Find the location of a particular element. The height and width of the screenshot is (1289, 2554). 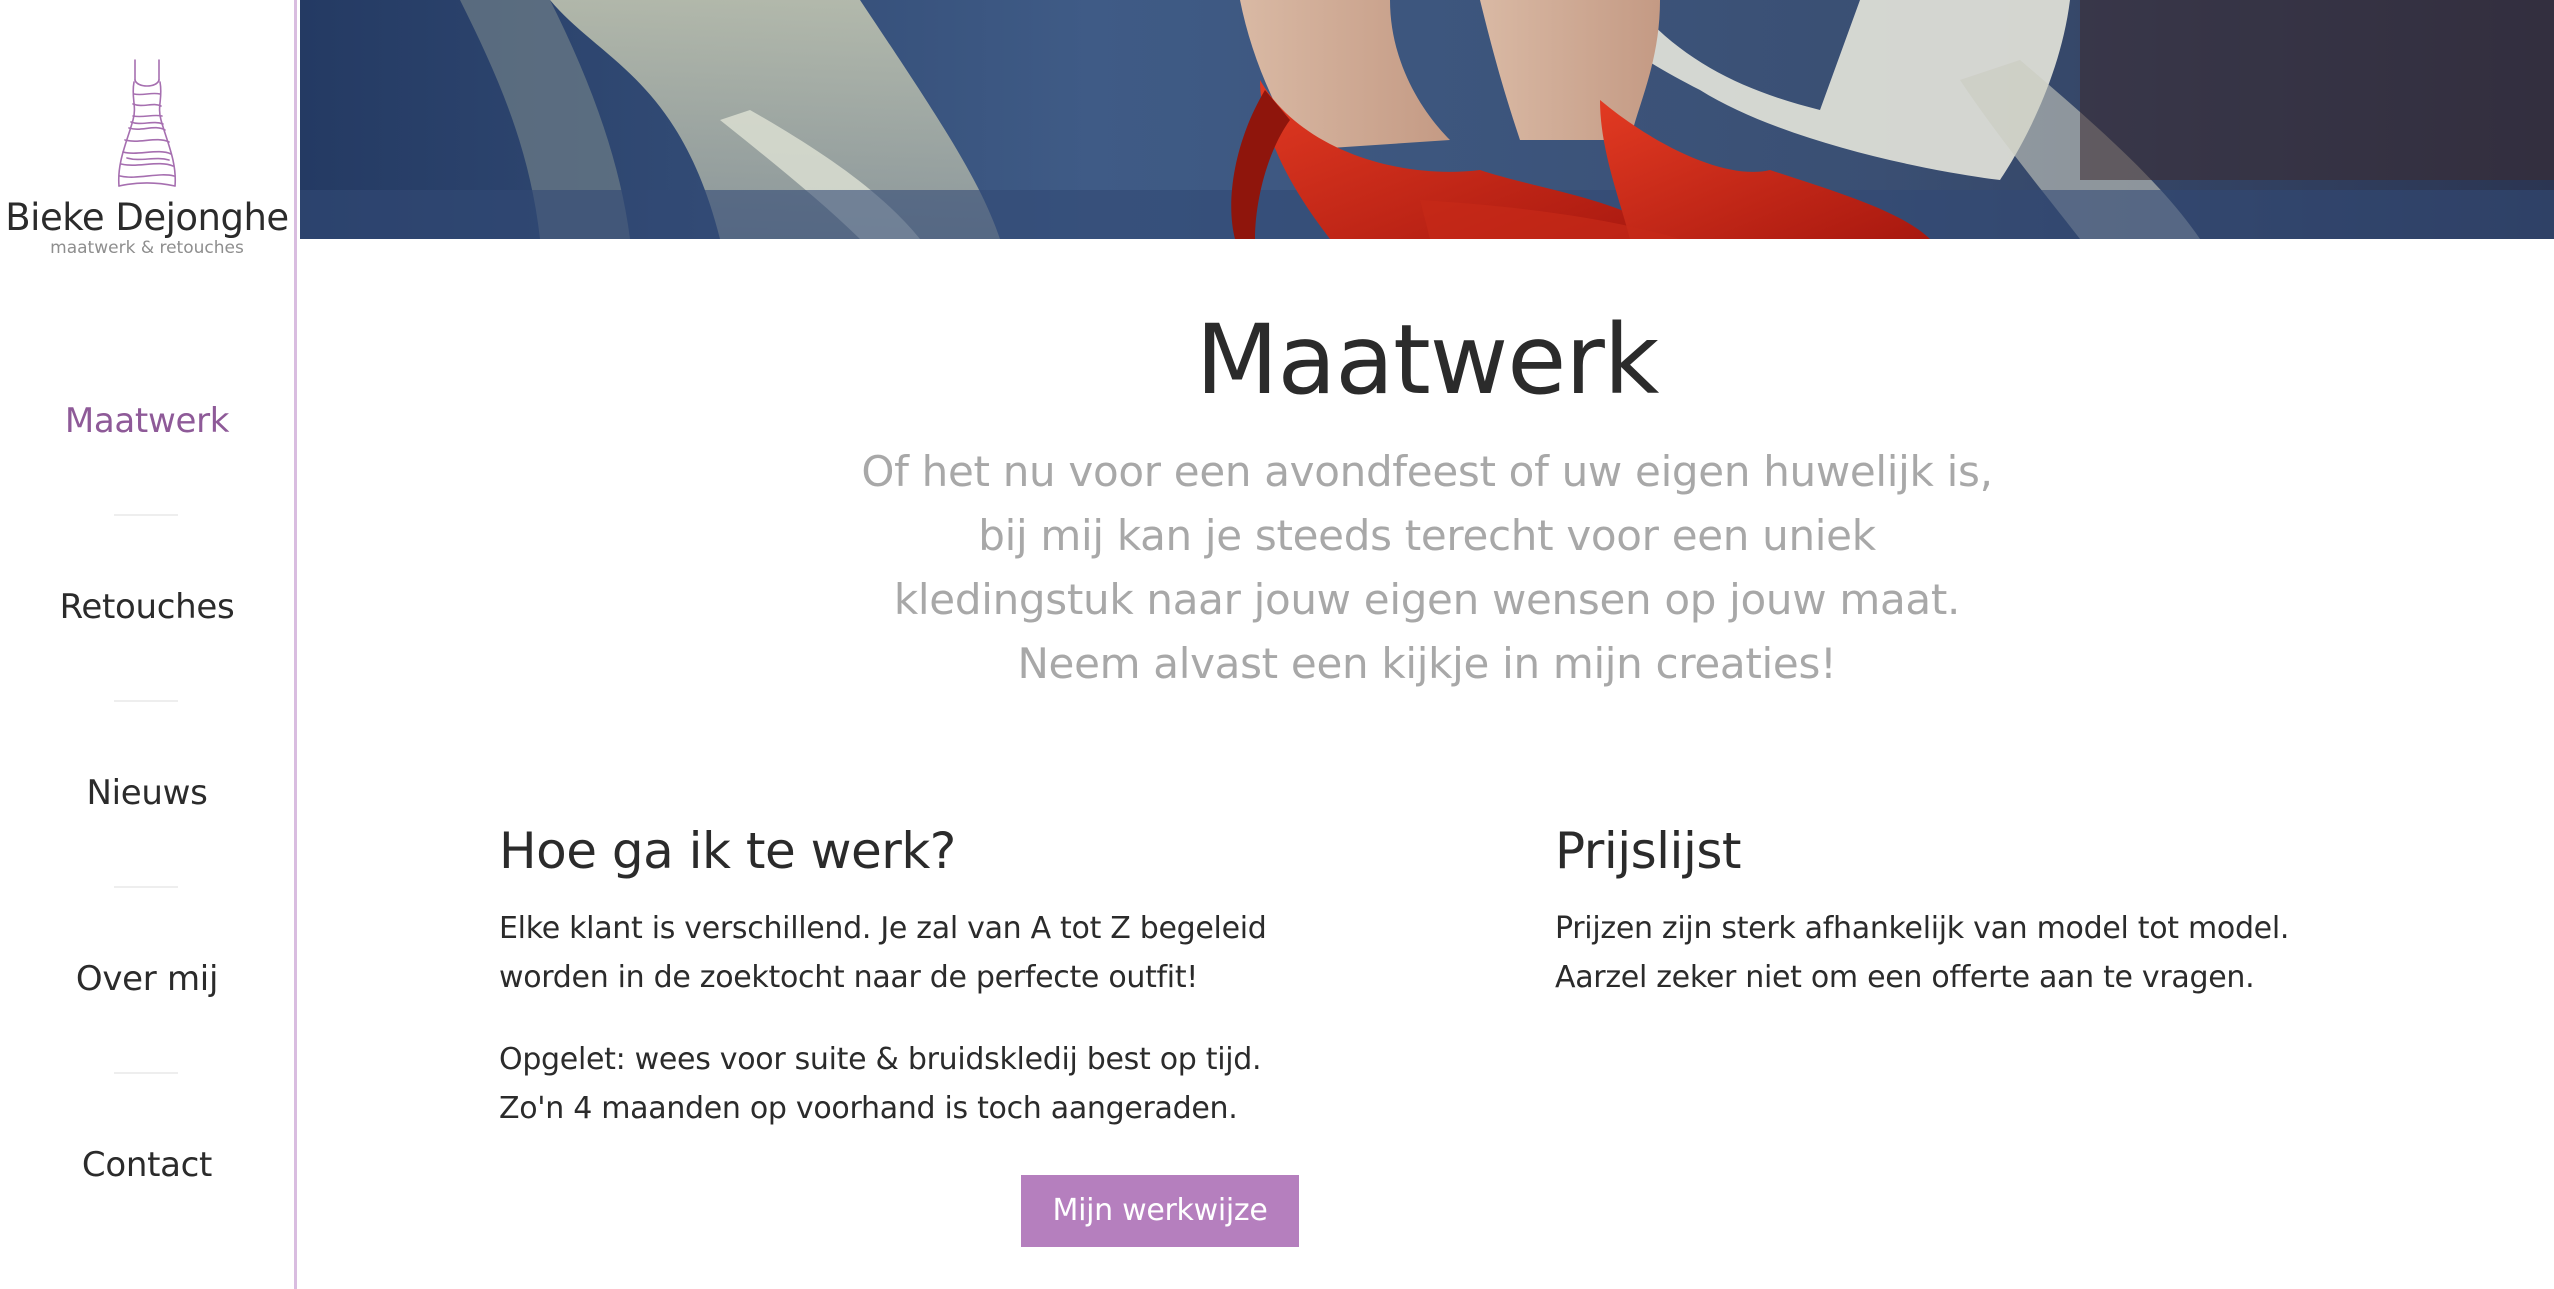

mijn-werkwijze-button: Mijn werkwijze is located at coordinates (1160, 1211).